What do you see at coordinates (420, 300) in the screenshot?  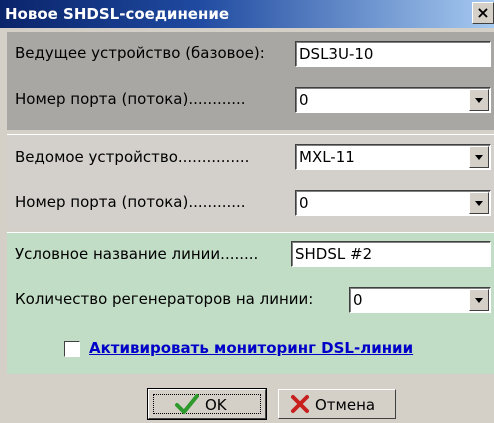 I see `regenerator-count-select: 0` at bounding box center [420, 300].